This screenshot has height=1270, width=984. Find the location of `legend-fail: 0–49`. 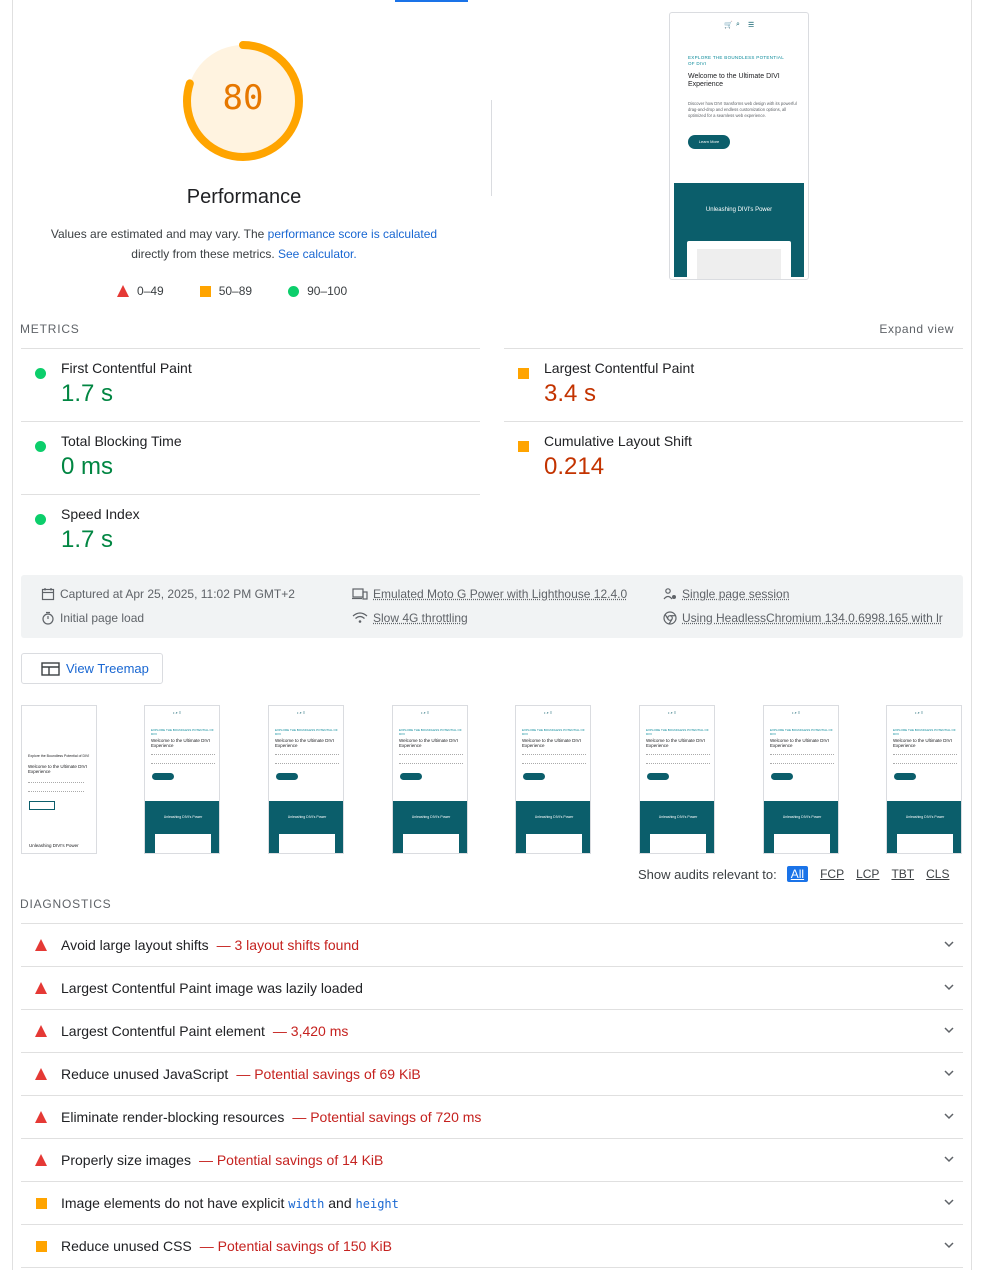

legend-fail: 0–49 is located at coordinates (150, 291).